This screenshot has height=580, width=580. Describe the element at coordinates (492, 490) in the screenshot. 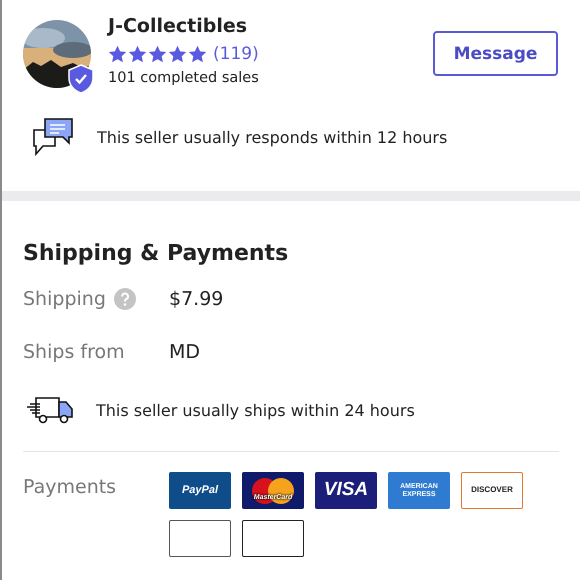

I see `discover-logo: DISCOVER` at that location.